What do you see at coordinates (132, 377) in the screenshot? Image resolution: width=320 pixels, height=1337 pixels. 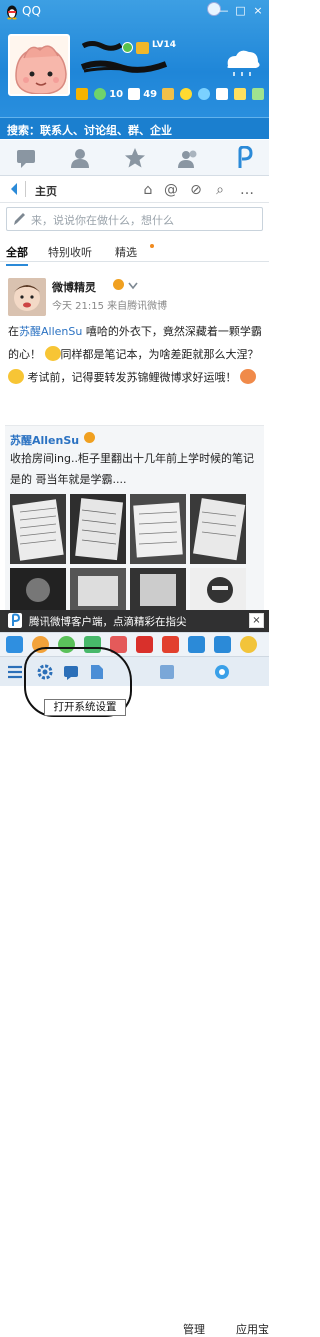 I see `post-text-seg: 考试前，记得要转发苏锦鲤微博求好运哦！` at bounding box center [132, 377].